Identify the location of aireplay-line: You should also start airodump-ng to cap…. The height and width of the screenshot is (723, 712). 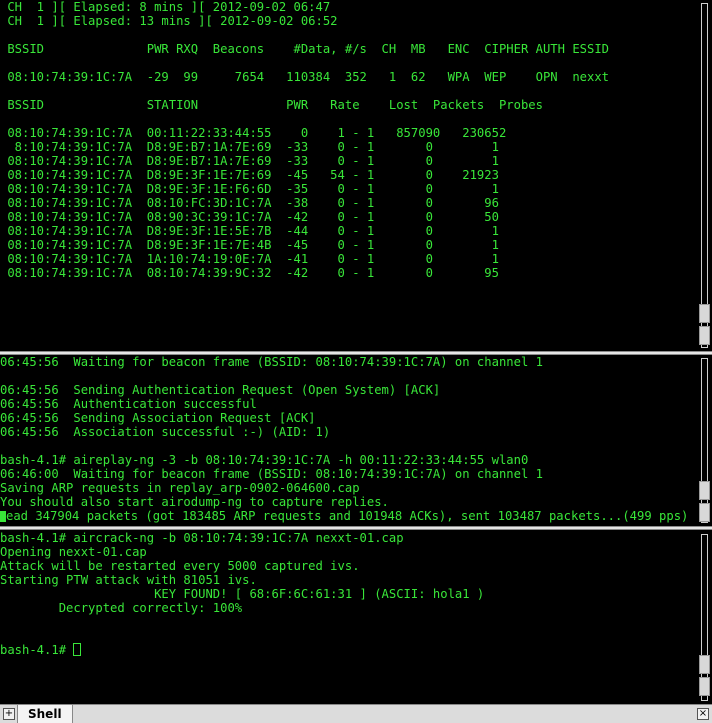
(194, 502).